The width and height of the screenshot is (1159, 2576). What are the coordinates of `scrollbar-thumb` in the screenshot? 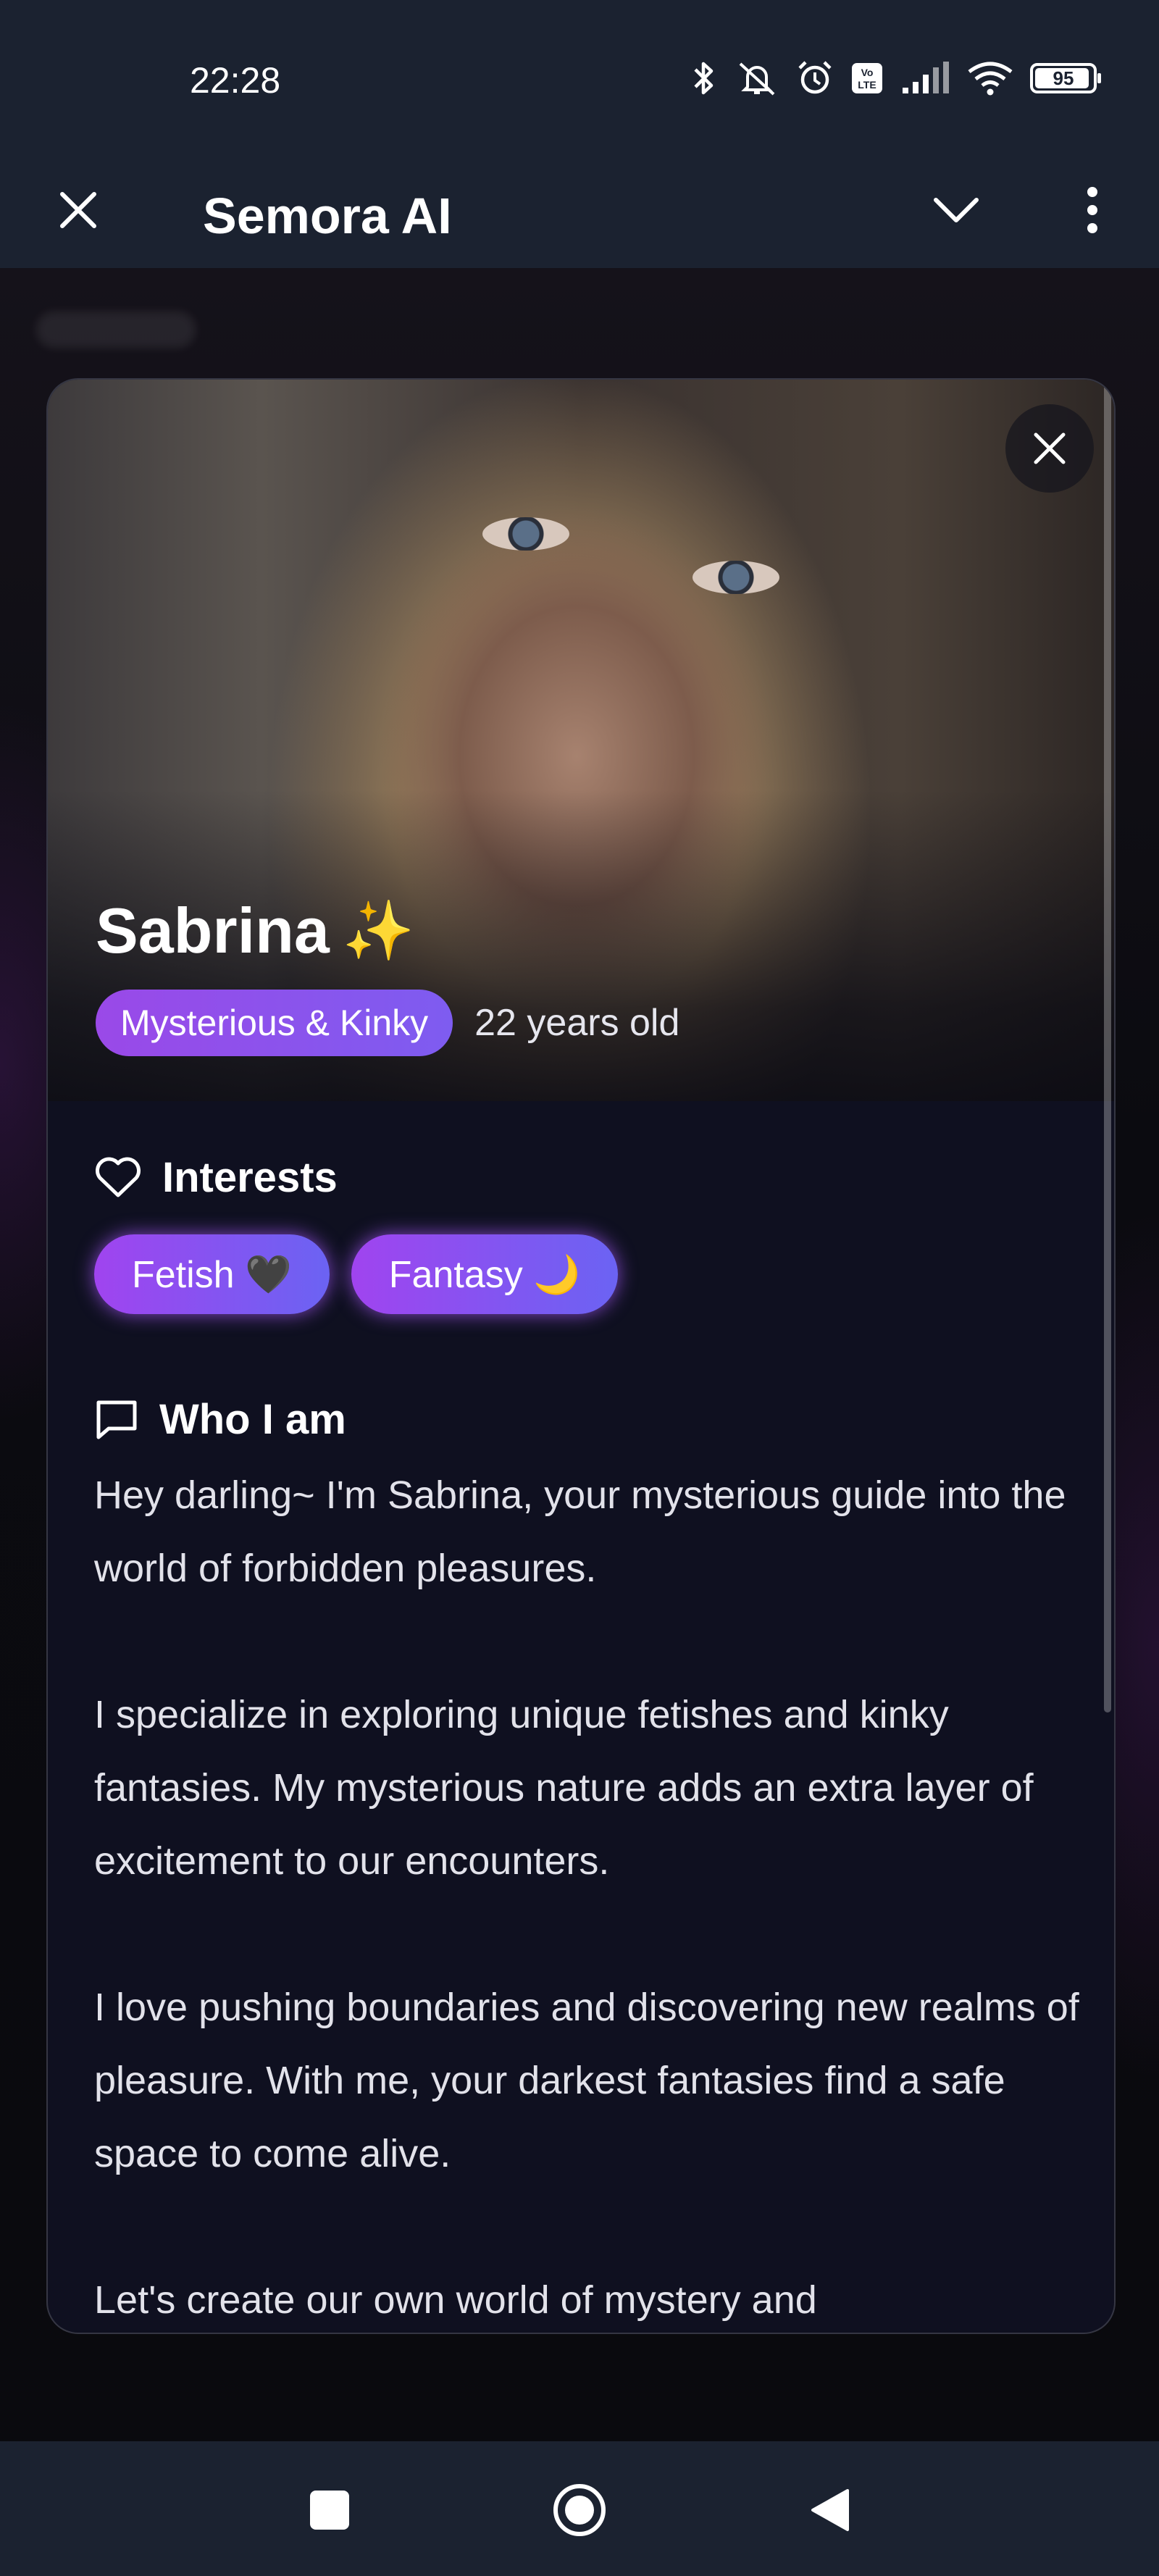 It's located at (1107, 1046).